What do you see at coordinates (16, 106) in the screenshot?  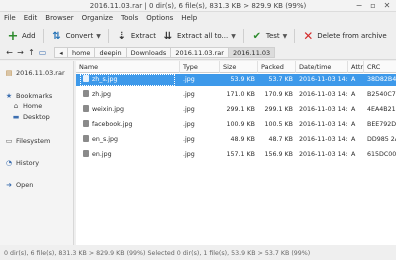 I see `home-icon: ⌂` at bounding box center [16, 106].